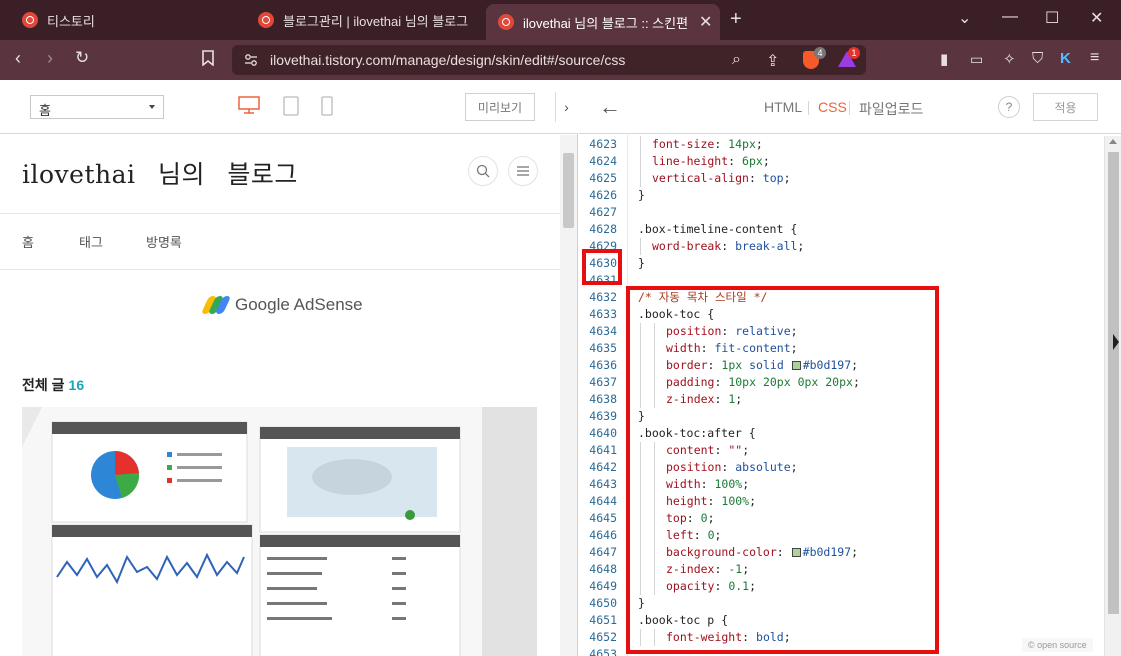 The width and height of the screenshot is (1121, 656). I want to click on menu-guestbook: 방명록, so click(164, 241).